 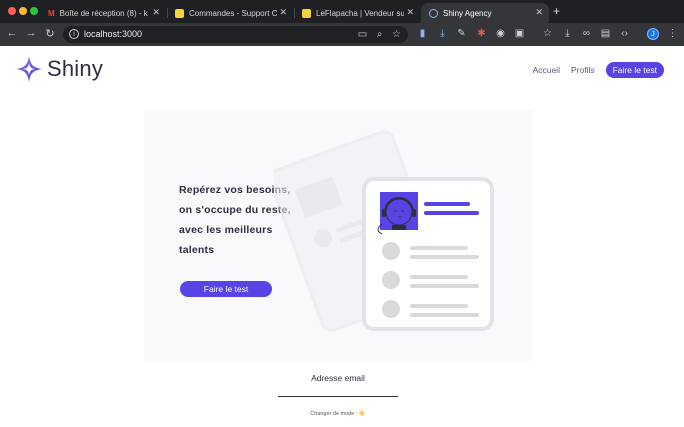 What do you see at coordinates (422, 33) in the screenshot?
I see `extension-docs-icon: ▮` at bounding box center [422, 33].